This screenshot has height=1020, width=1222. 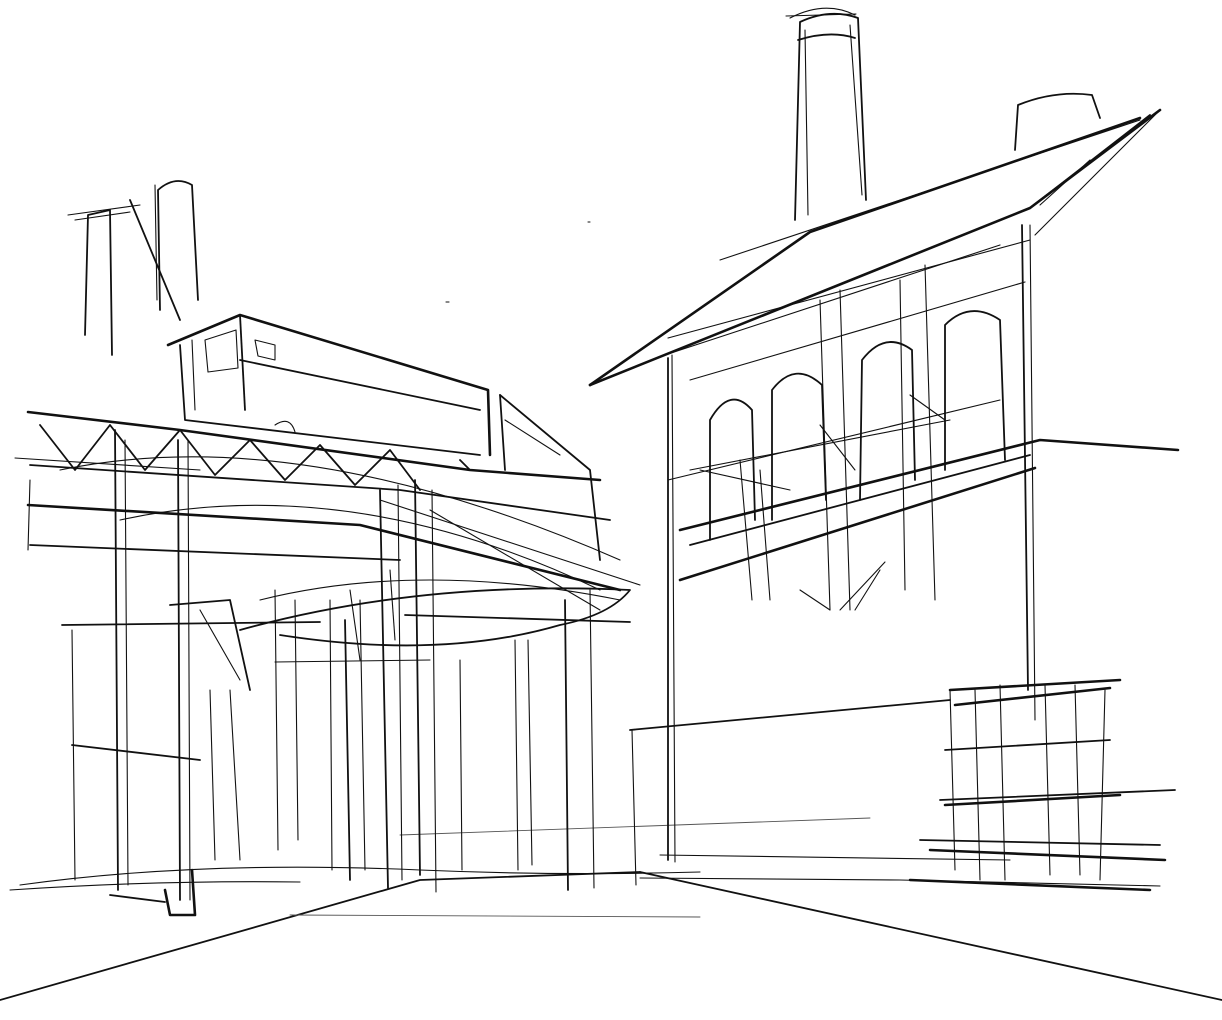 What do you see at coordinates (191, 673) in the screenshot?
I see `left-pier` at bounding box center [191, 673].